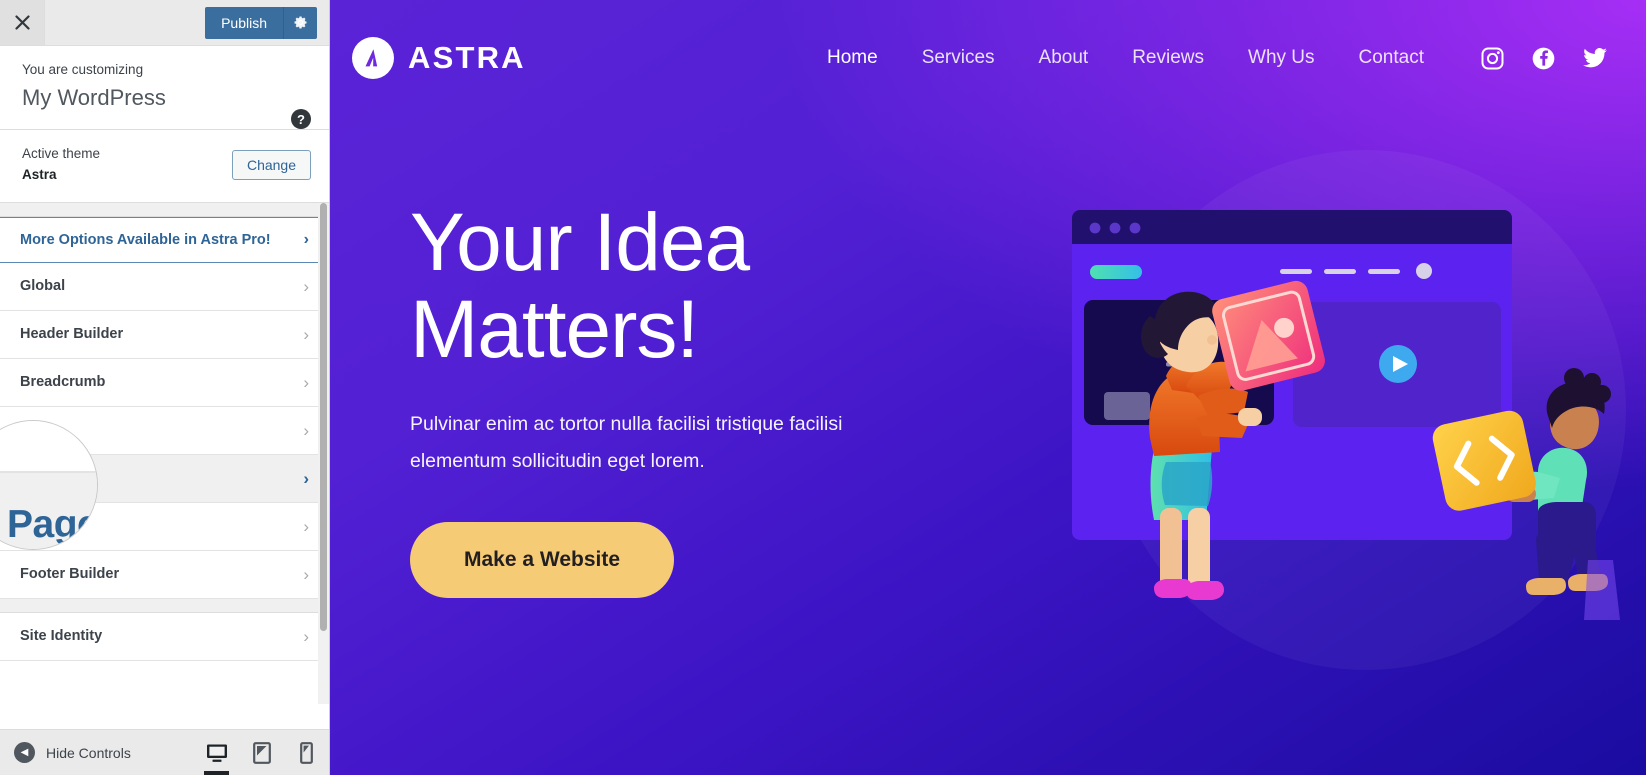  I want to click on sidebar-item-label: Header Builder, so click(72, 334).